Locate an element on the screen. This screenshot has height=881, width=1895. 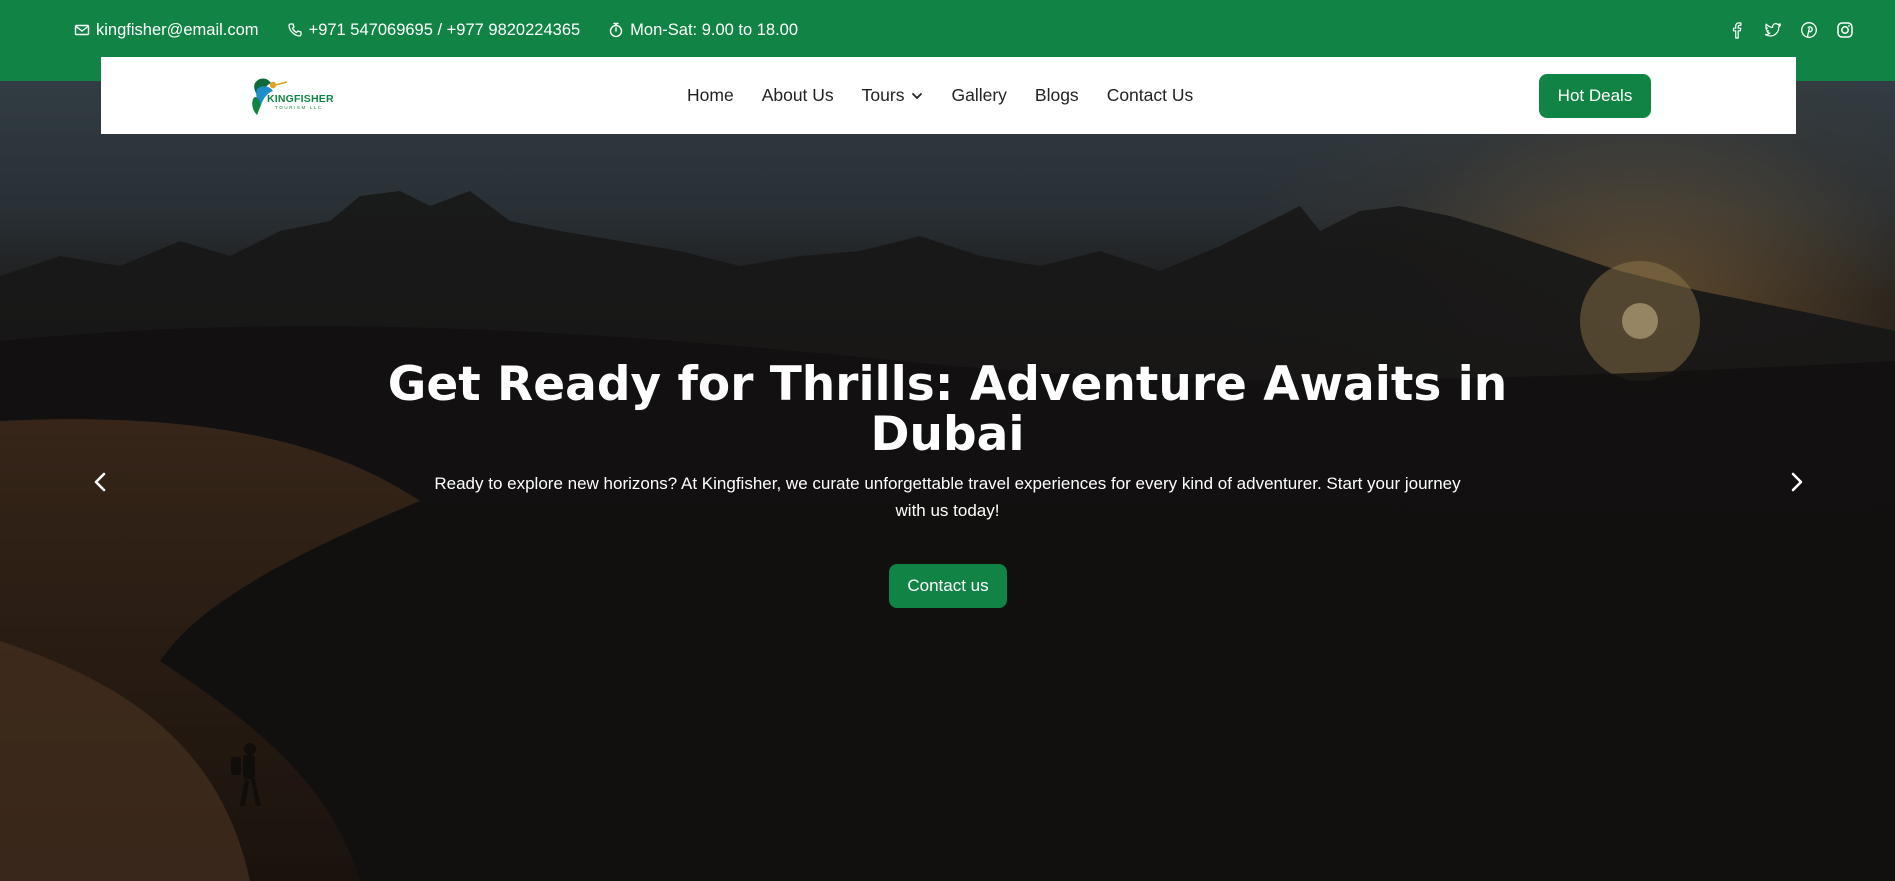
contact-us-button: Contact us is located at coordinates (948, 586).